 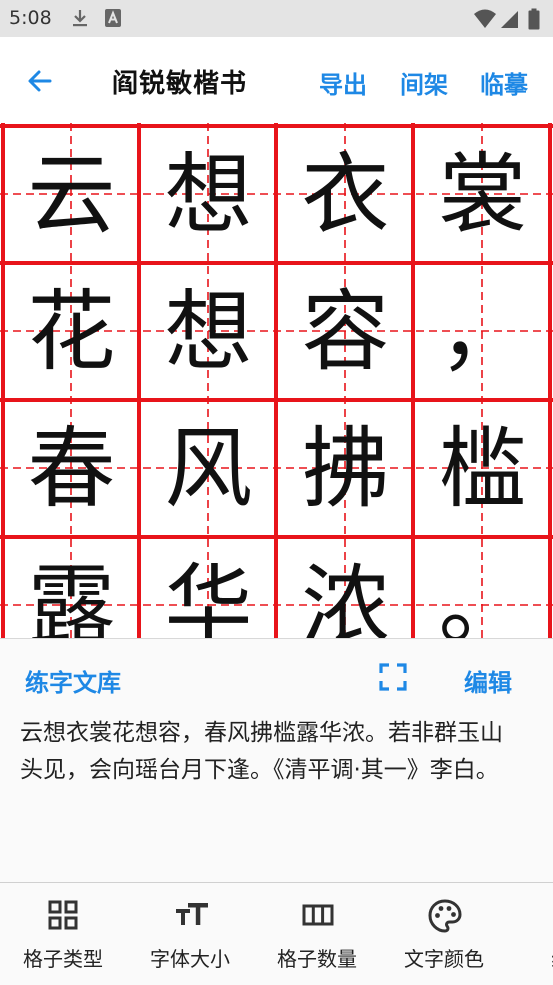 I want to click on trace-button: 临摹, so click(x=504, y=82).